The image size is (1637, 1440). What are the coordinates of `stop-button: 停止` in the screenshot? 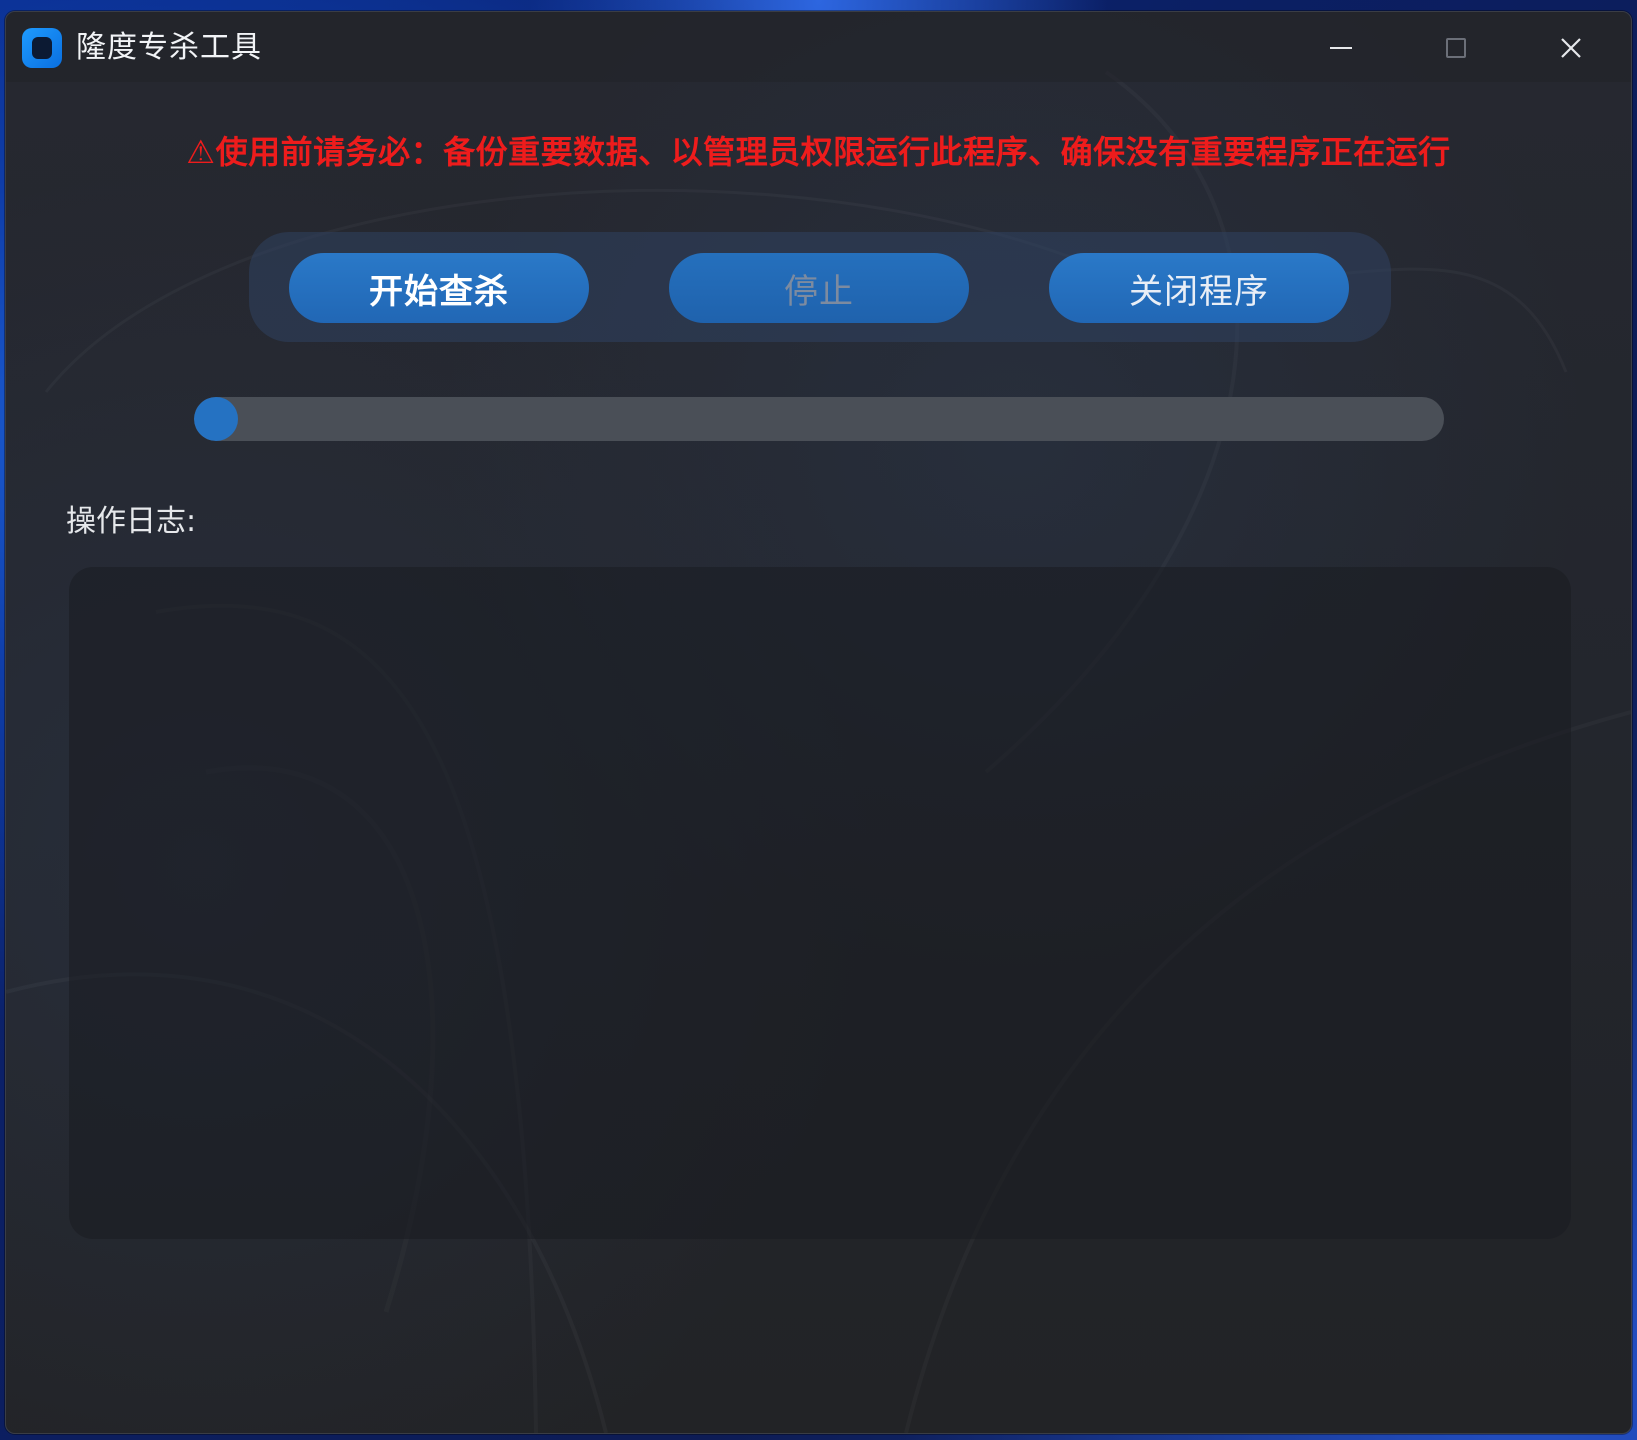 It's located at (819, 288).